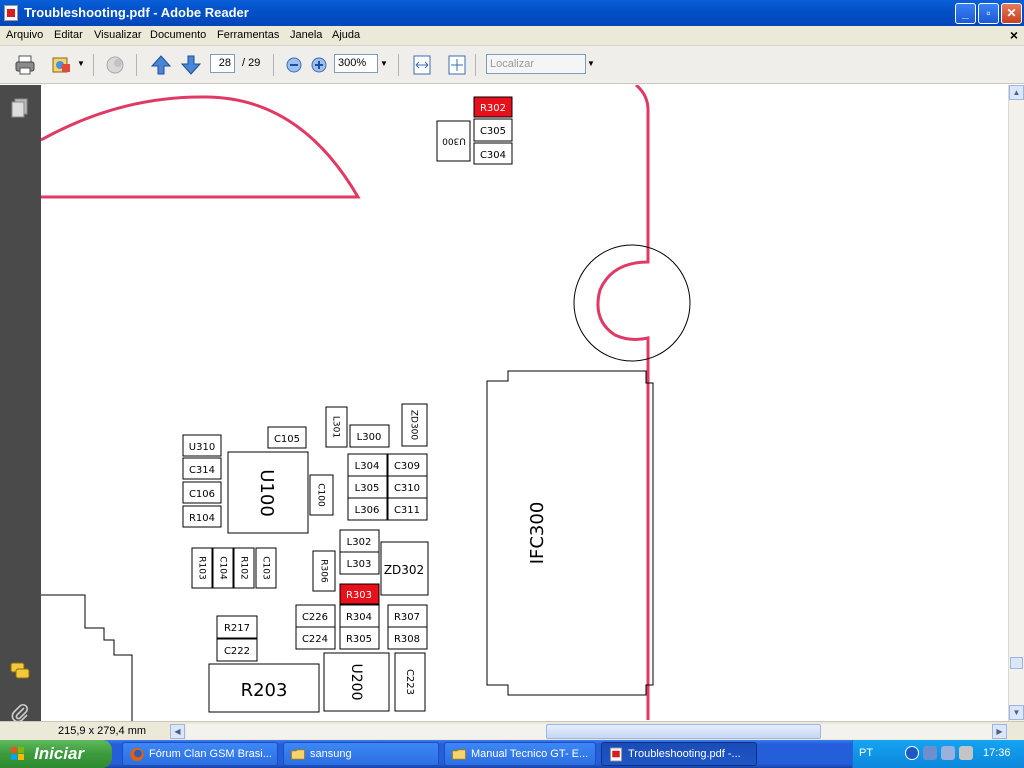 Image resolution: width=1024 pixels, height=768 pixels. I want to click on label-l306: L306, so click(367, 510).